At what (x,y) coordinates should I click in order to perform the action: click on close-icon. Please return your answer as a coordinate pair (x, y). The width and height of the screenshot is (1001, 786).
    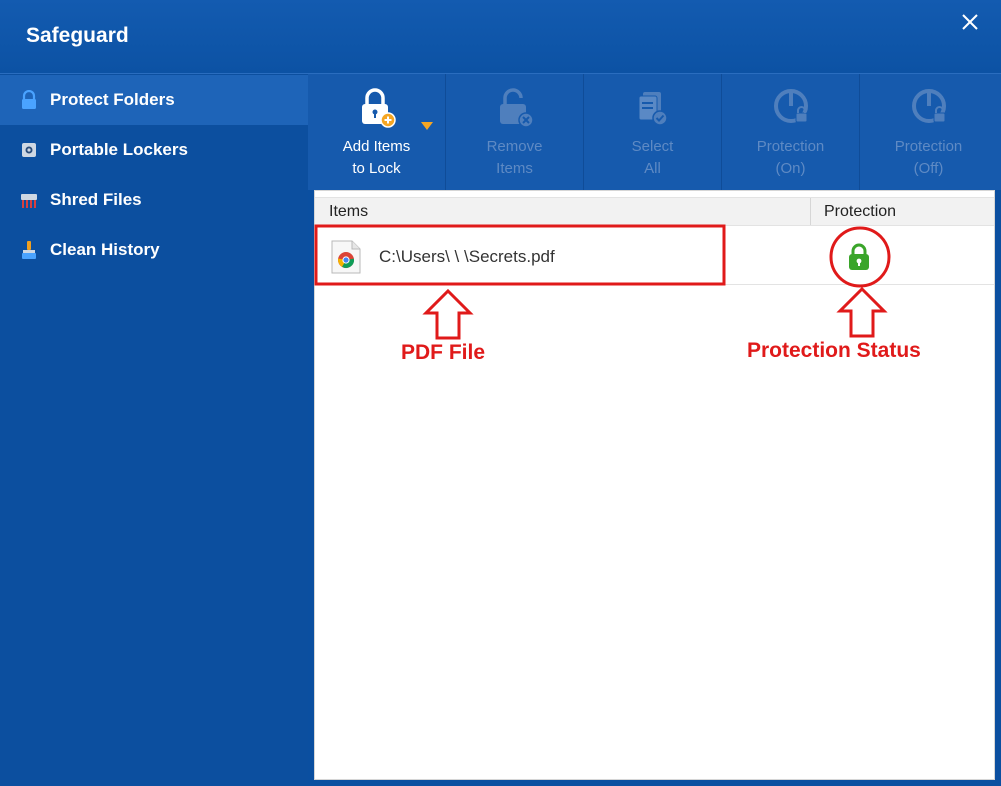
    Looking at the image, I should click on (970, 22).